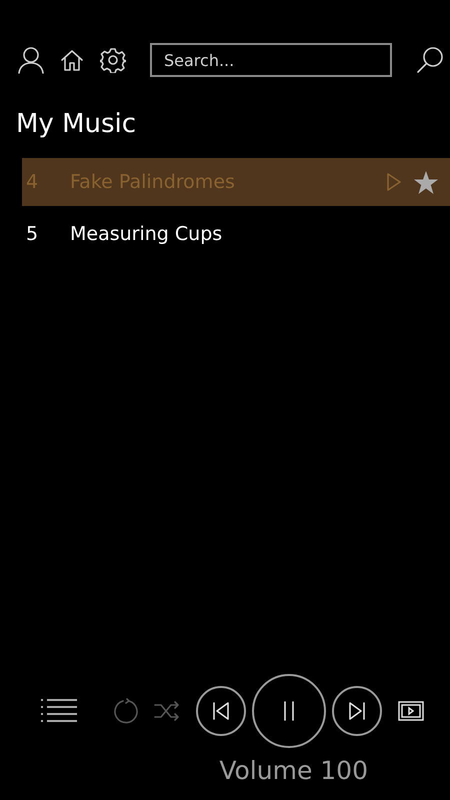 This screenshot has height=800, width=450. I want to click on skip-back-icon, so click(221, 711).